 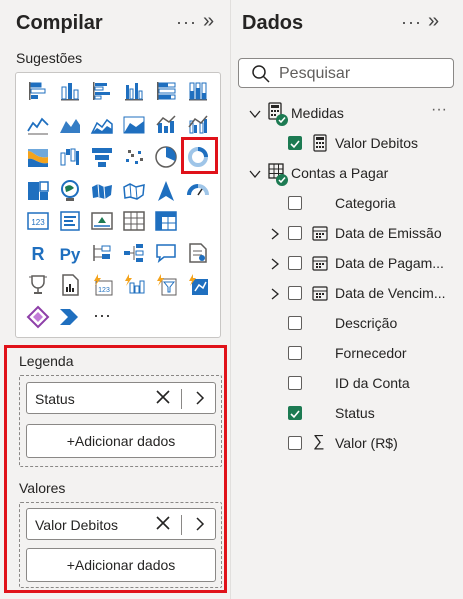 What do you see at coordinates (347, 414) in the screenshot?
I see `field-status: Status` at bounding box center [347, 414].